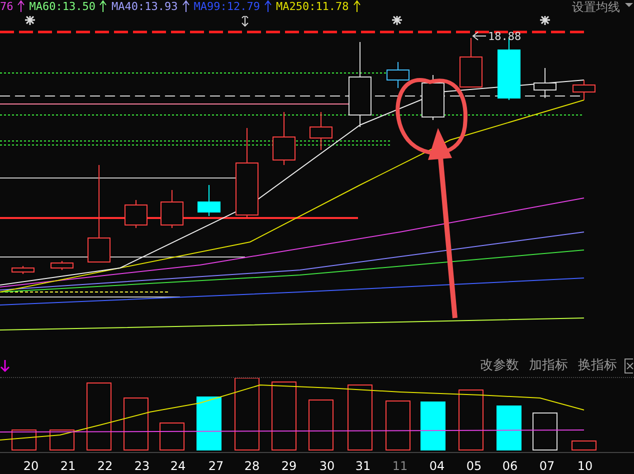 This screenshot has width=634, height=474. Describe the element at coordinates (363, 466) in the screenshot. I see `date-label: 31` at that location.